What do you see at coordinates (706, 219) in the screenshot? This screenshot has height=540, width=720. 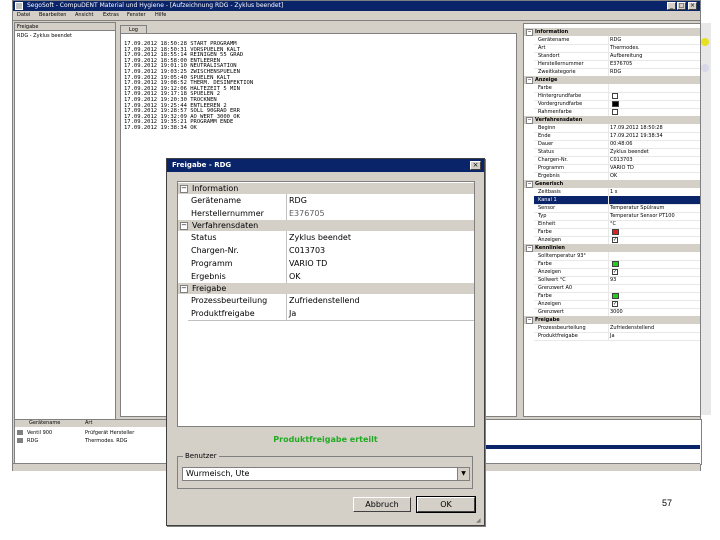 I see `app-scrollbar` at bounding box center [706, 219].